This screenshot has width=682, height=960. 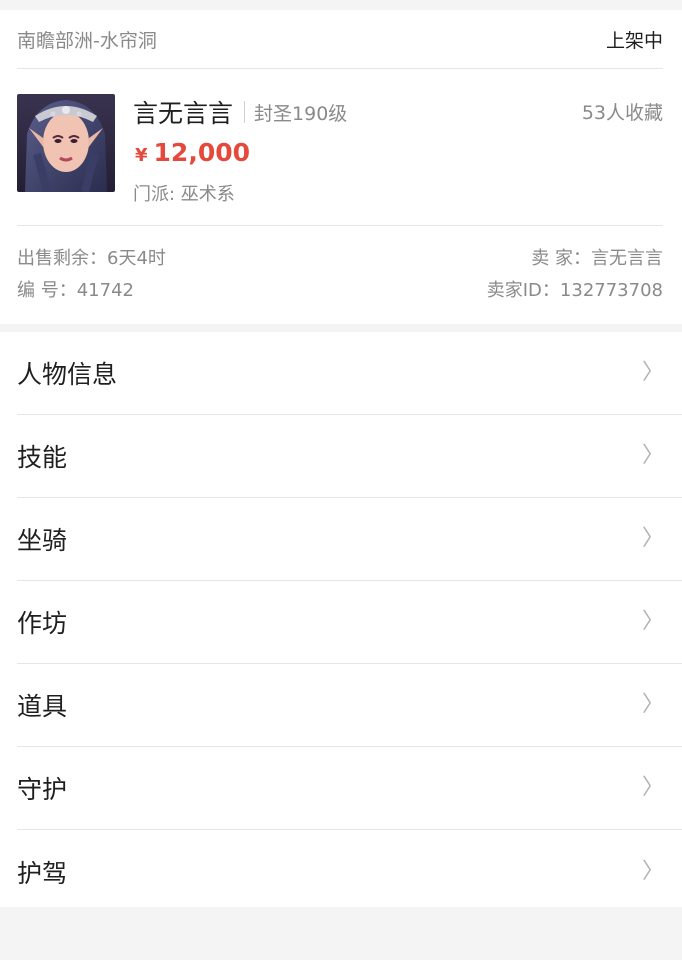 What do you see at coordinates (245, 112) in the screenshot?
I see `name-separator` at bounding box center [245, 112].